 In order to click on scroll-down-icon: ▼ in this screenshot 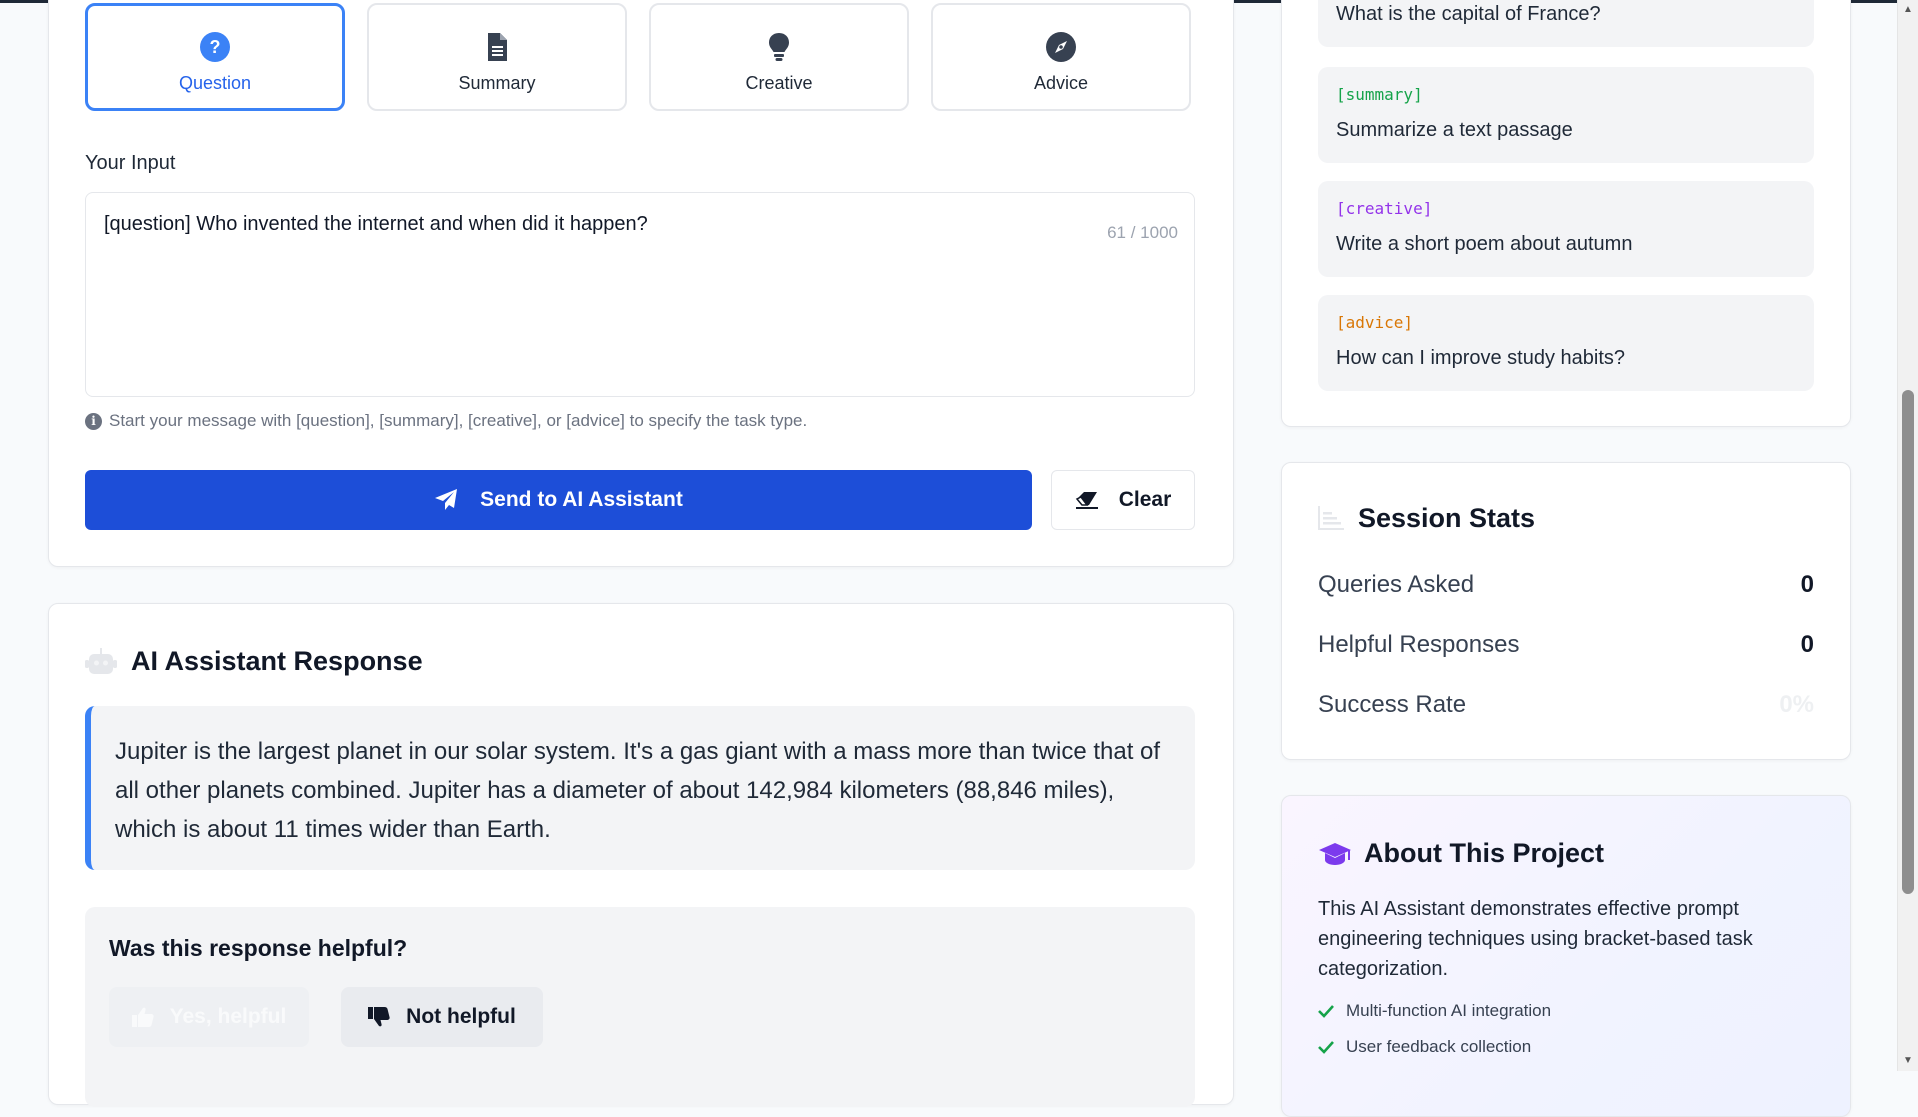, I will do `click(1908, 1061)`.